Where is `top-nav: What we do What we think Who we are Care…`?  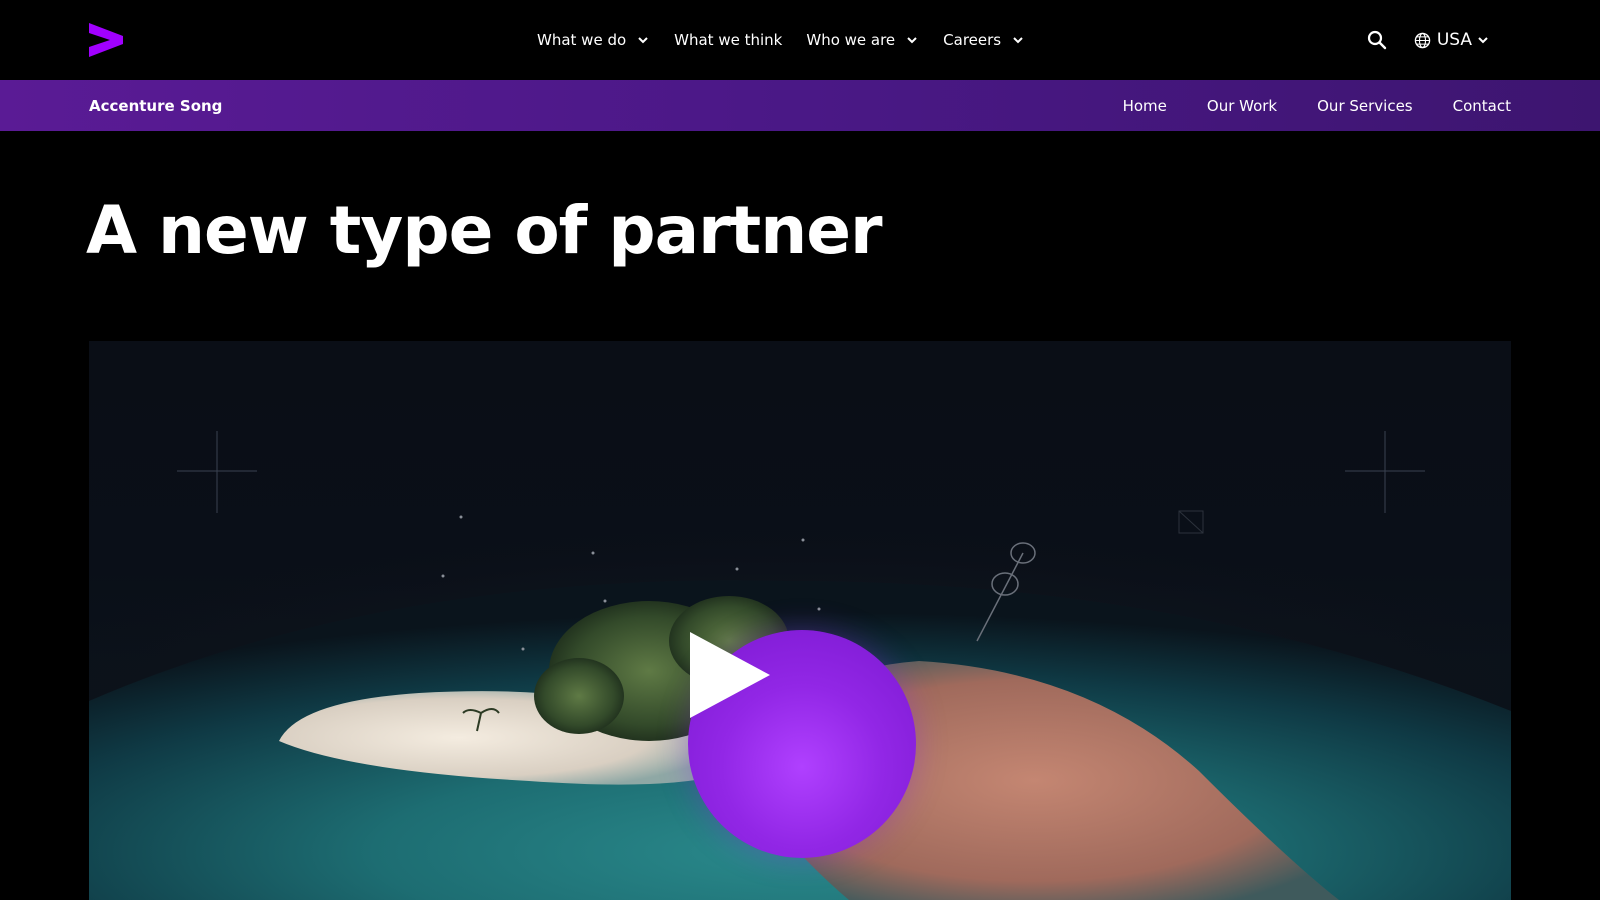
top-nav: What we do What we think Who we are Care… is located at coordinates (800, 40).